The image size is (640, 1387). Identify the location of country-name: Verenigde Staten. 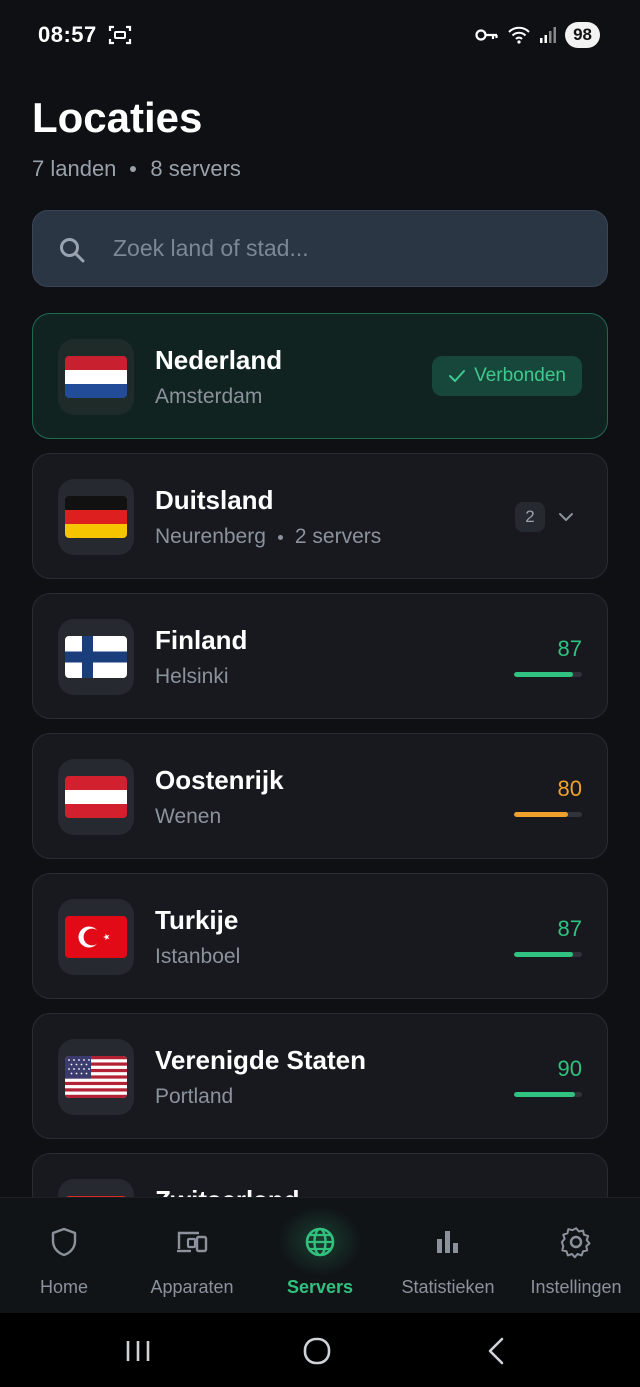
(260, 1060).